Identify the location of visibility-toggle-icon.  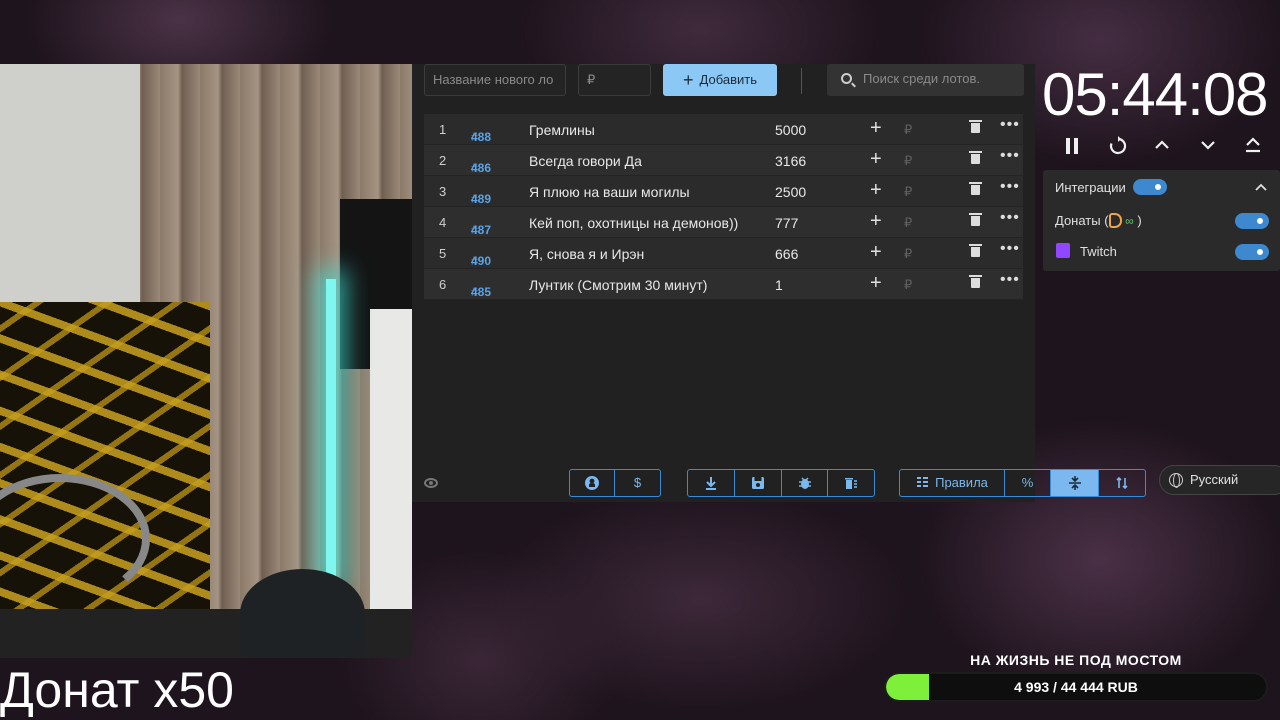
(431, 483).